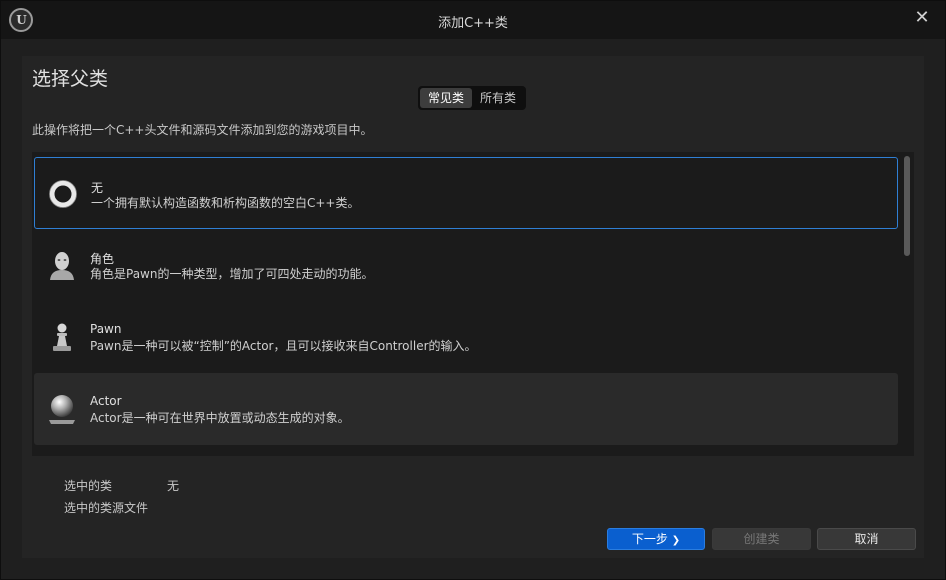 This screenshot has width=946, height=580. I want to click on class-list-scrollbar, so click(907, 206).